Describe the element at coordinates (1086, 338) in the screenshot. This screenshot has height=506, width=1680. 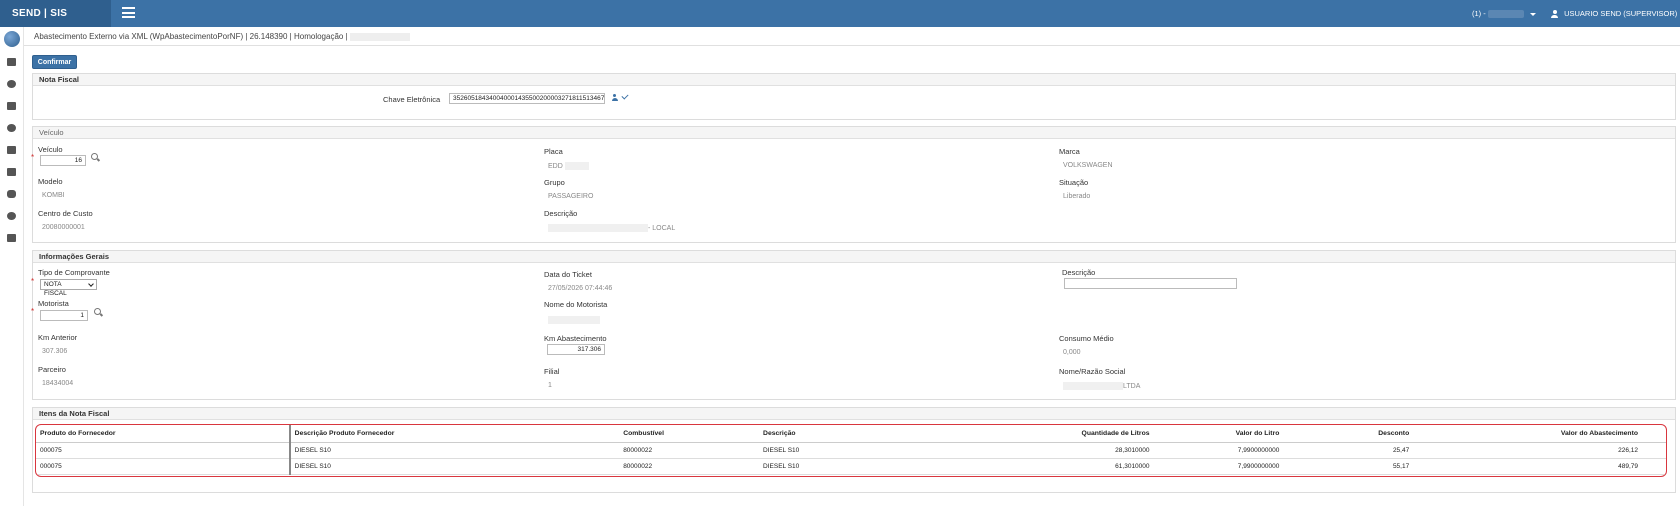
I see `consumo-medio-label: Consumo Médio` at that location.